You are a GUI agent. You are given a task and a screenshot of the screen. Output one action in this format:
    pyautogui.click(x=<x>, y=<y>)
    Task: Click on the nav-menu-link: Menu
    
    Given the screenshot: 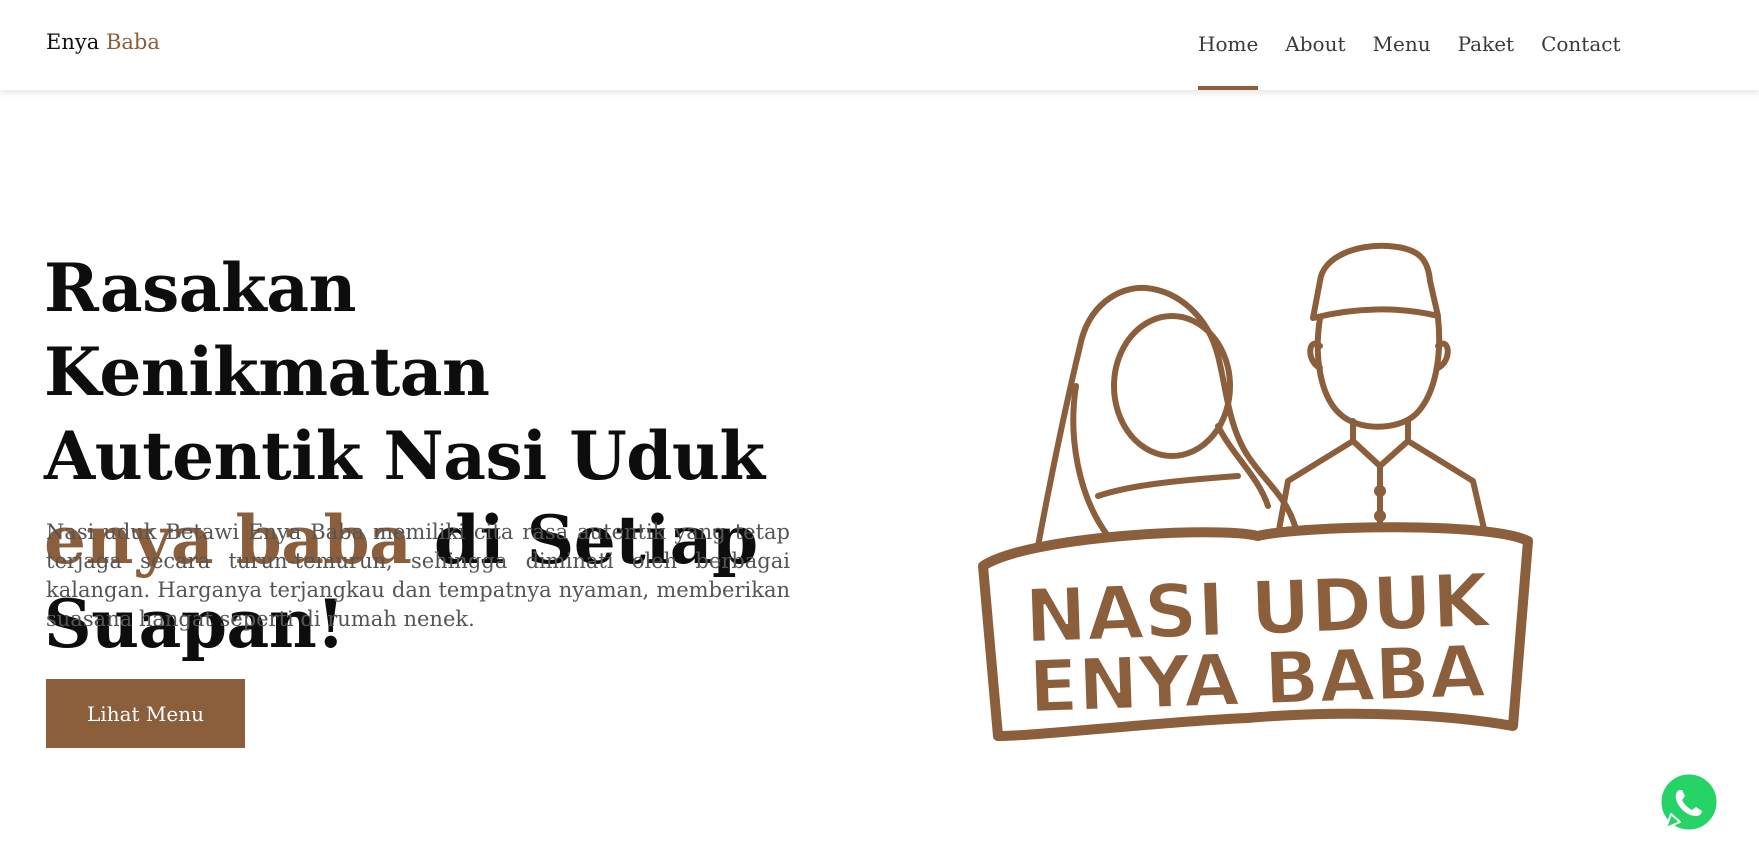 What is the action you would take?
    pyautogui.click(x=1402, y=45)
    